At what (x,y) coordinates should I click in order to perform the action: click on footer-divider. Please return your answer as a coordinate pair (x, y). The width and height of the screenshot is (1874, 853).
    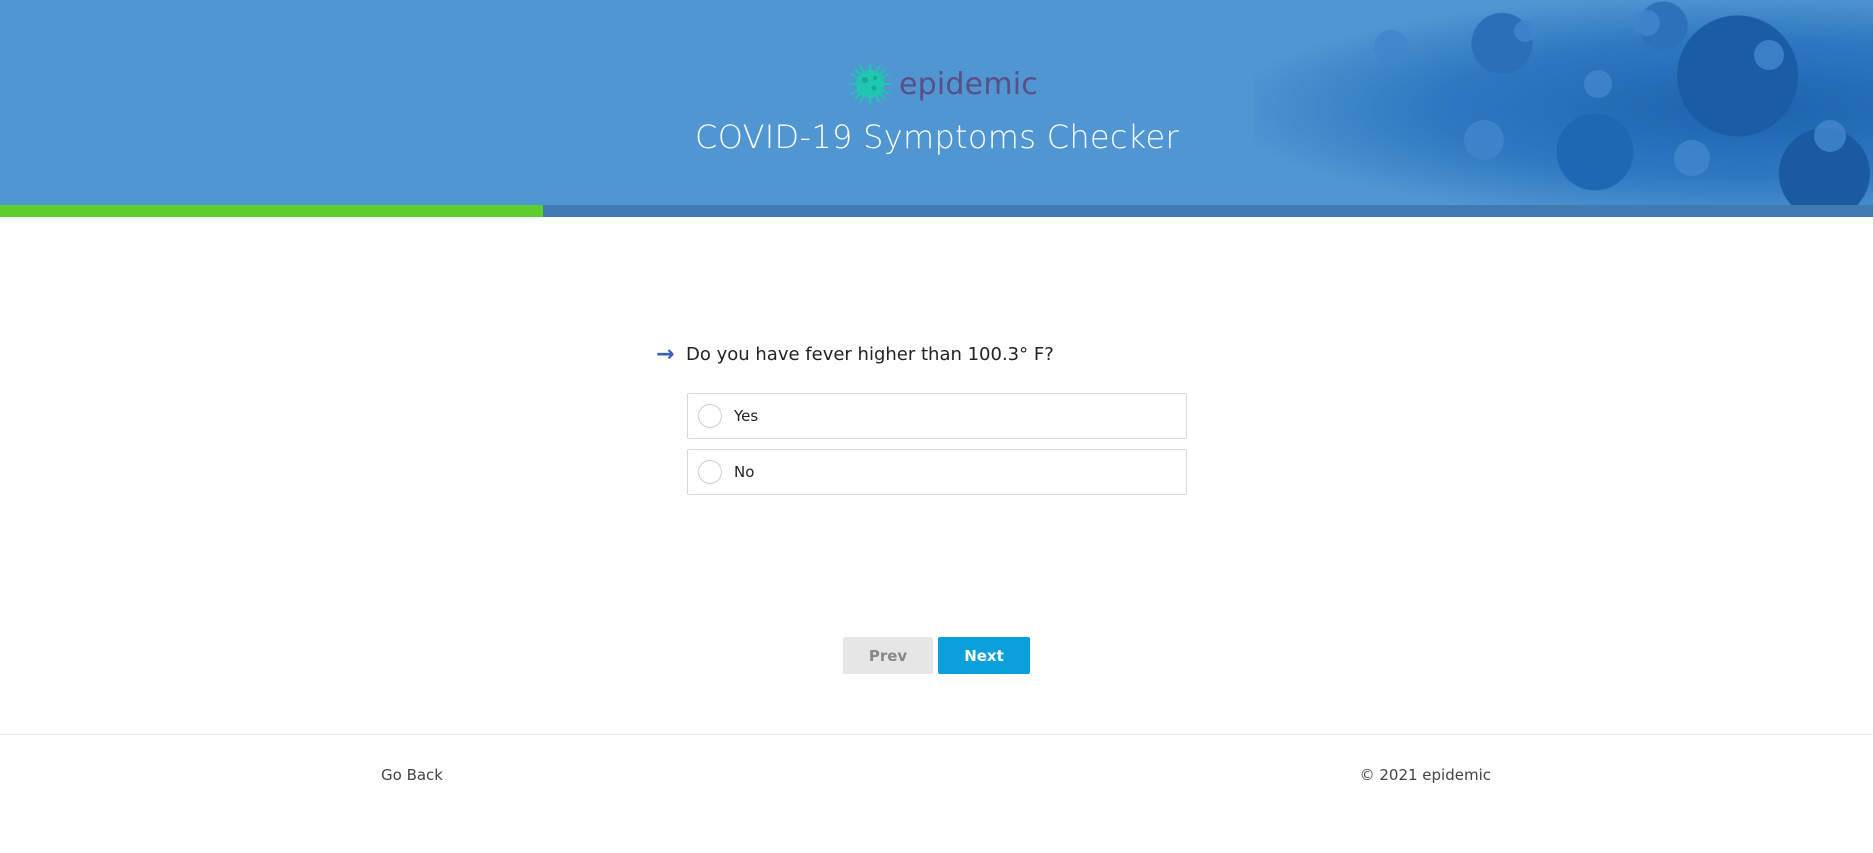
    Looking at the image, I should click on (937, 734).